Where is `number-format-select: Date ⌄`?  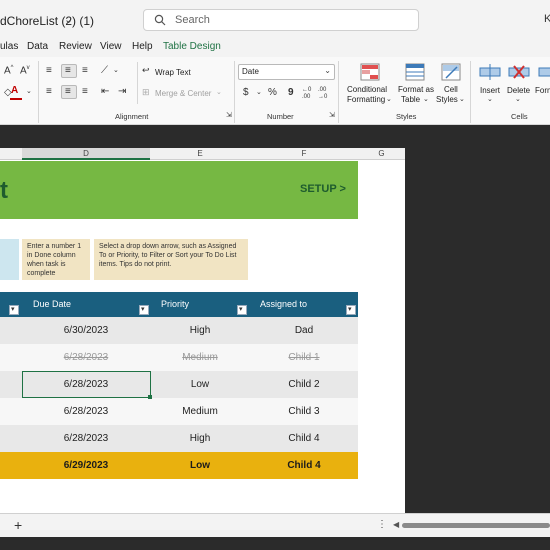 number-format-select: Date ⌄ is located at coordinates (286, 72).